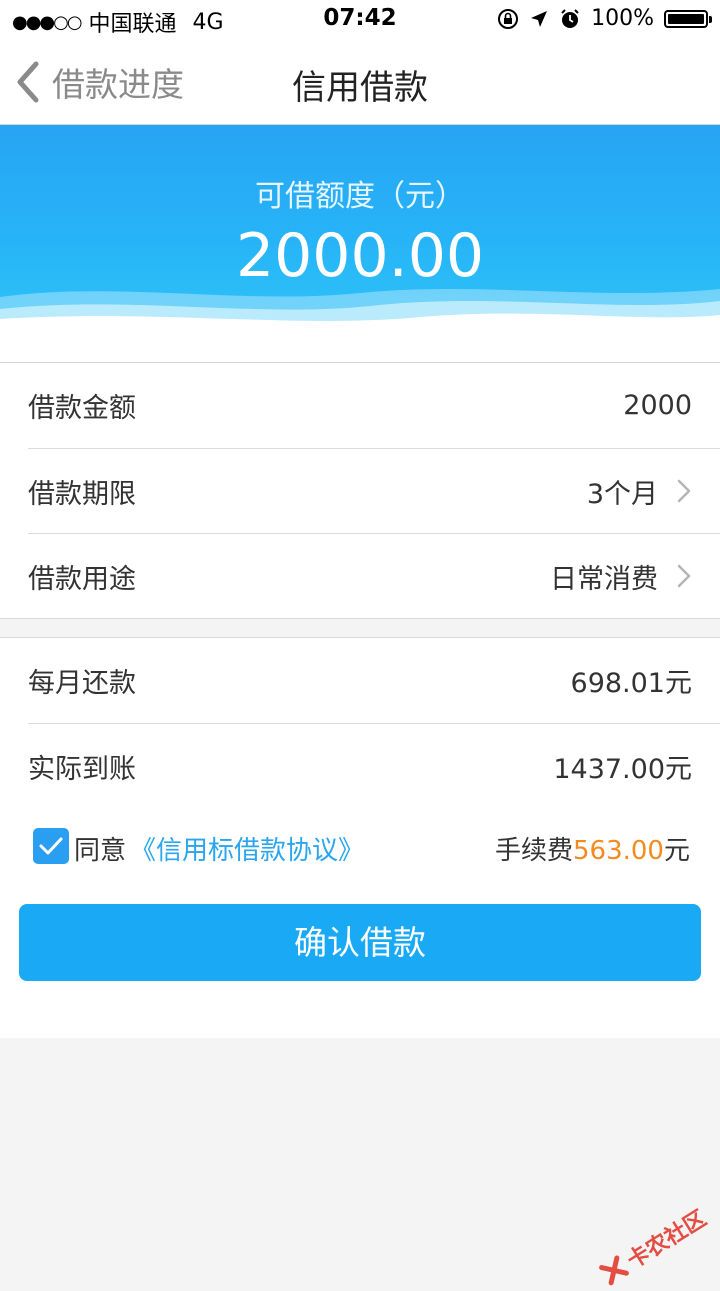 This screenshot has height=1291, width=720. Describe the element at coordinates (82, 579) in the screenshot. I see `loan-purpose-label: 借款用途` at that location.